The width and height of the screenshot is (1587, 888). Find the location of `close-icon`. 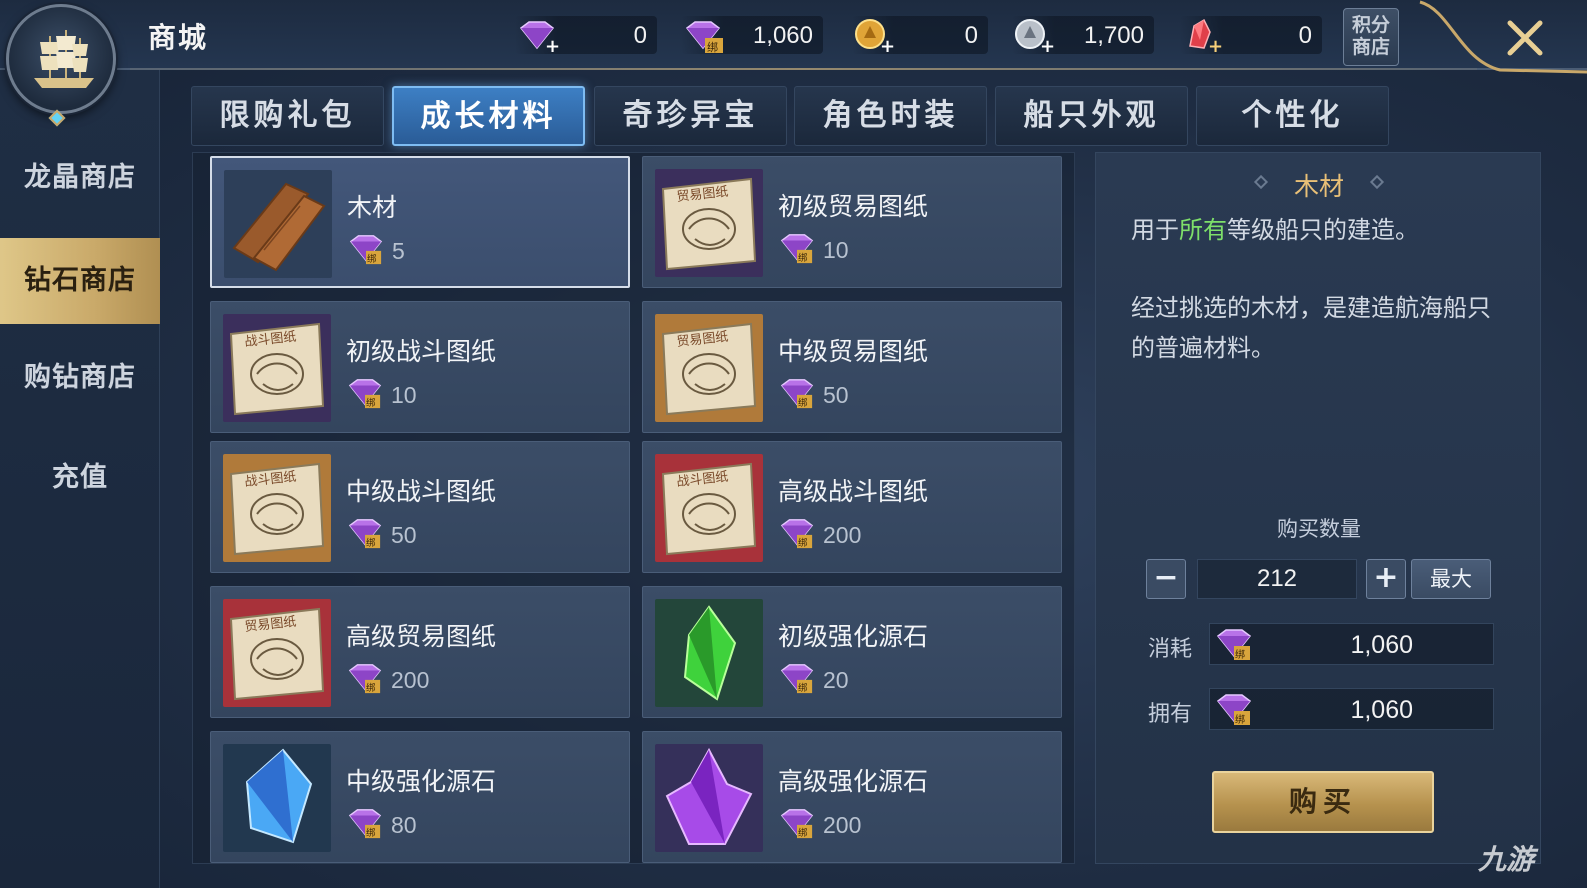

close-icon is located at coordinates (1525, 37).